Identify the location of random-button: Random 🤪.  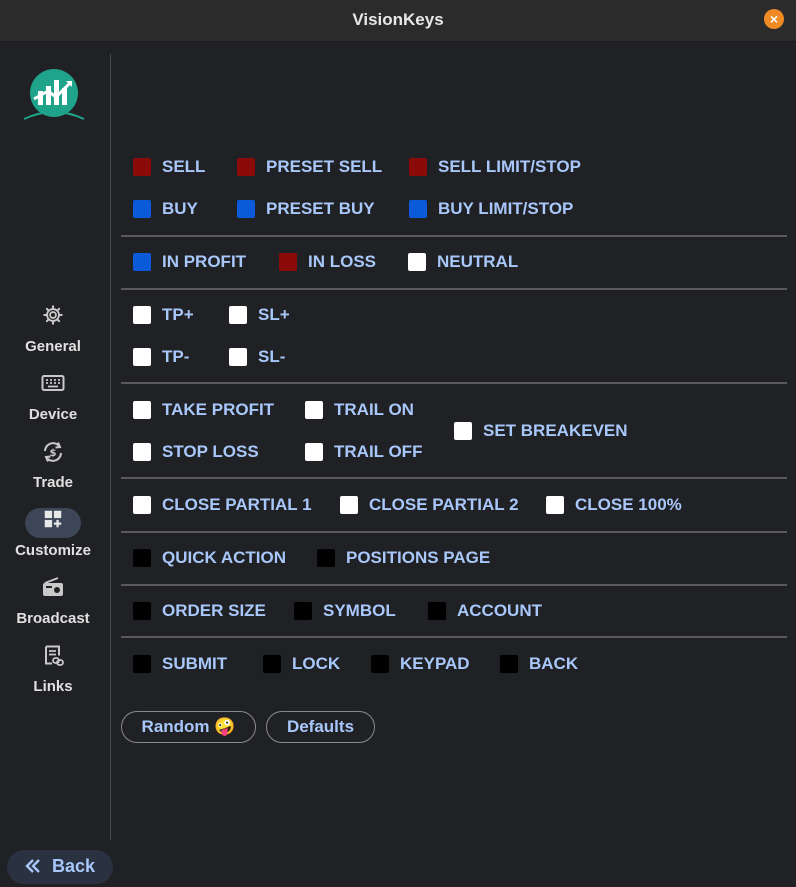
(188, 727).